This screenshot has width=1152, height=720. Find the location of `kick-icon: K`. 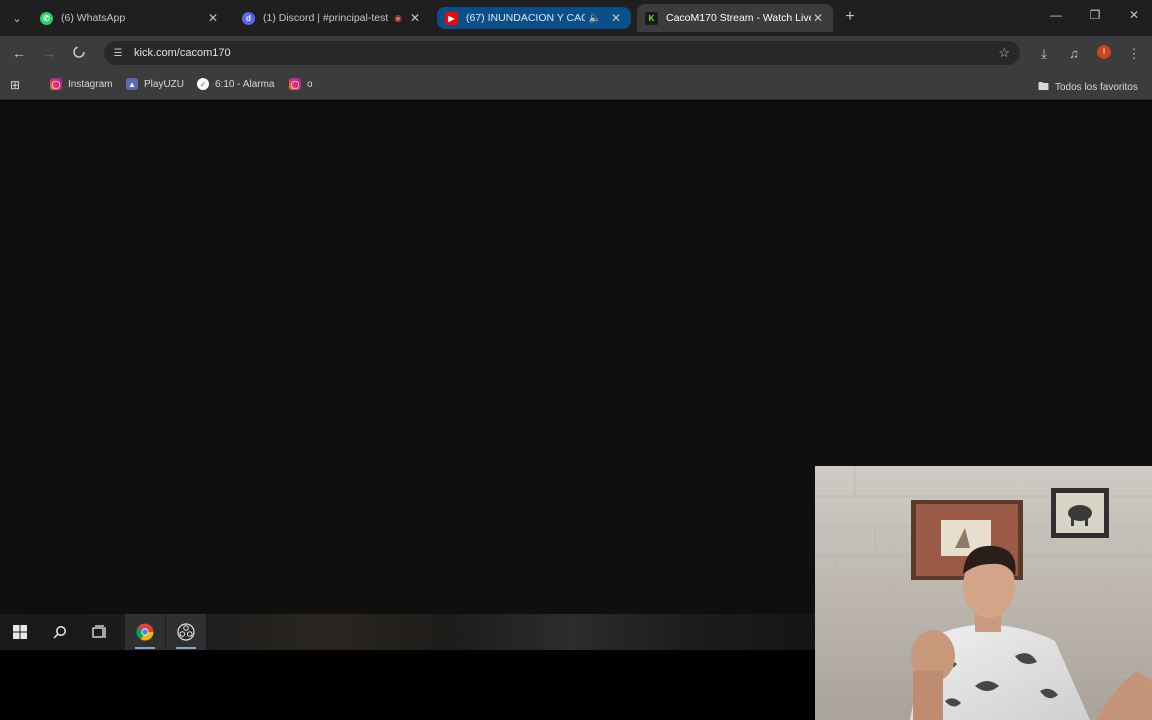

kick-icon: K is located at coordinates (651, 18).